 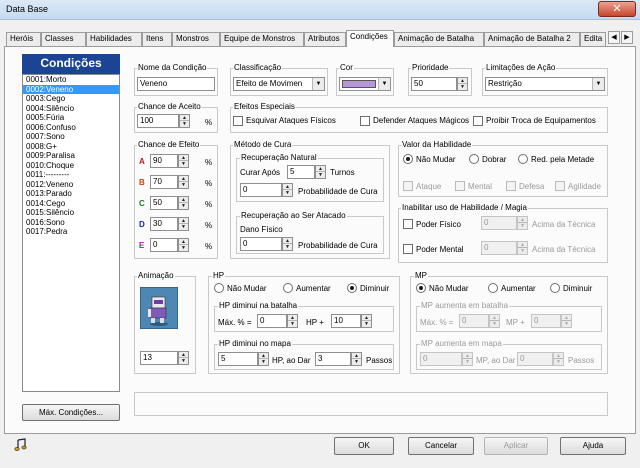 What do you see at coordinates (219, 288) in the screenshot?
I see `hp-no-change-radio` at bounding box center [219, 288].